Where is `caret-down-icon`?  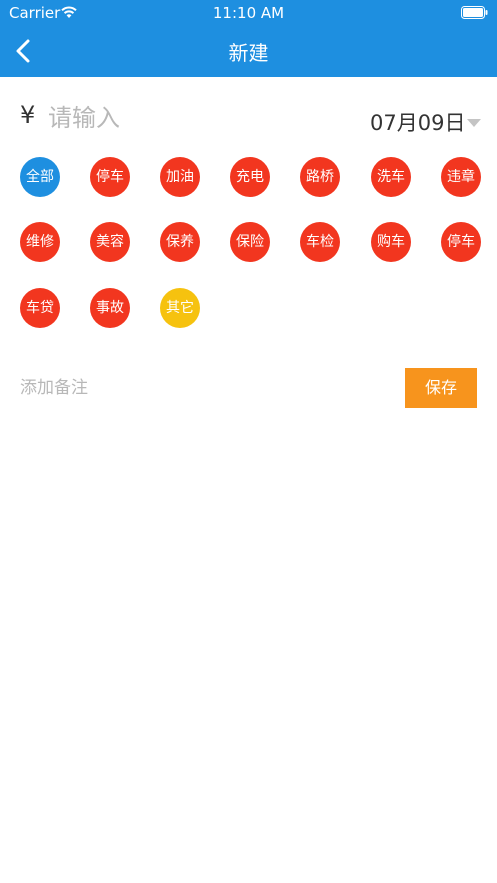 caret-down-icon is located at coordinates (474, 123).